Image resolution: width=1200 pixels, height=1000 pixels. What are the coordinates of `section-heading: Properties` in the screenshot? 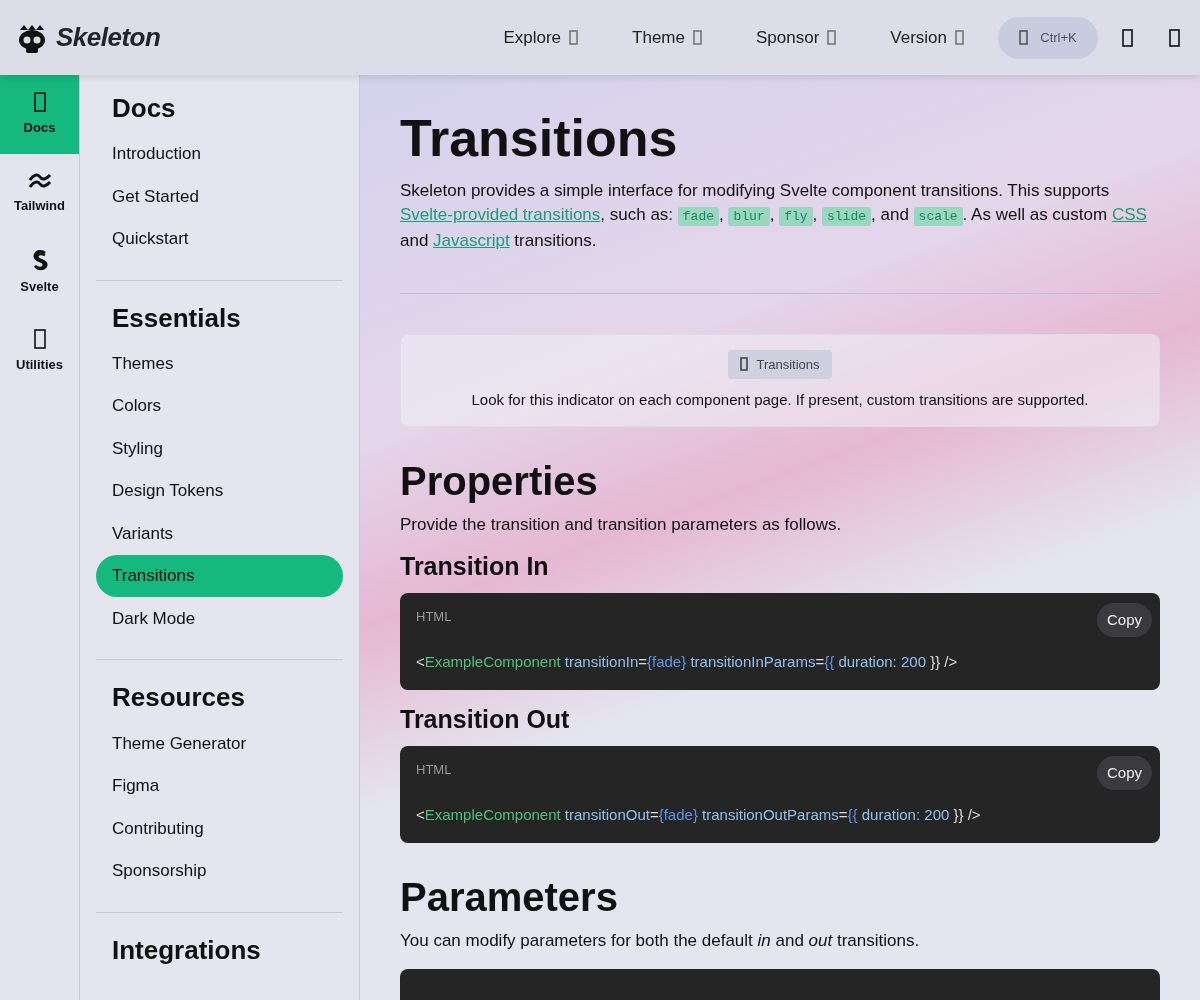 It's located at (499, 481).